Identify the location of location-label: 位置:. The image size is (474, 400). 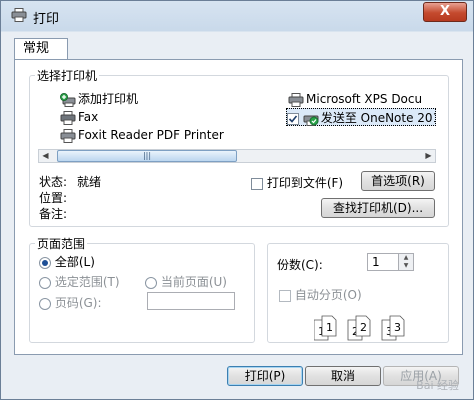
(53, 198).